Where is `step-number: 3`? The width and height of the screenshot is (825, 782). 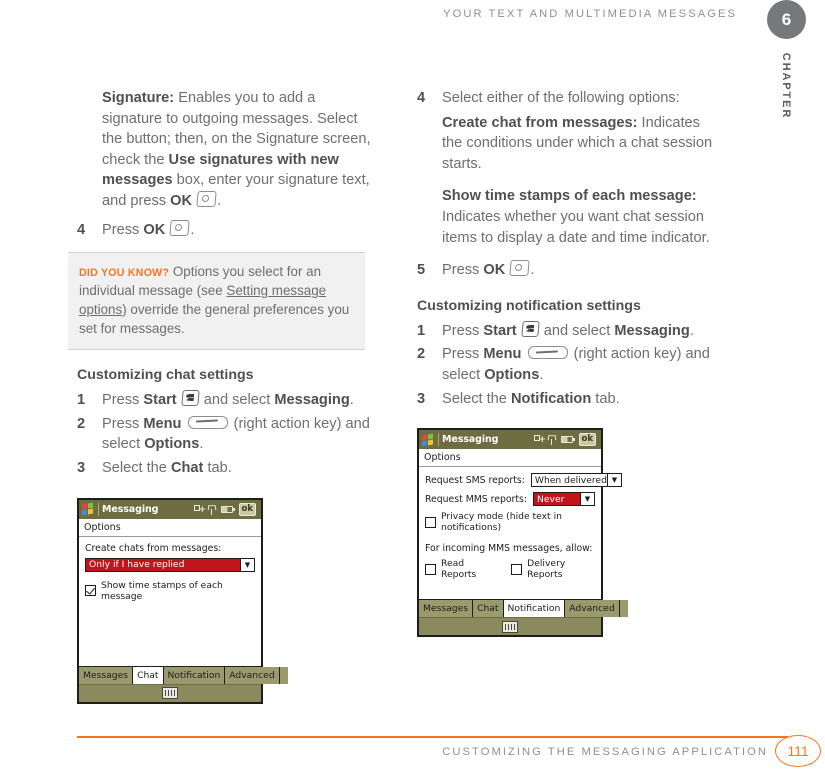
step-number: 3 is located at coordinates (421, 398).